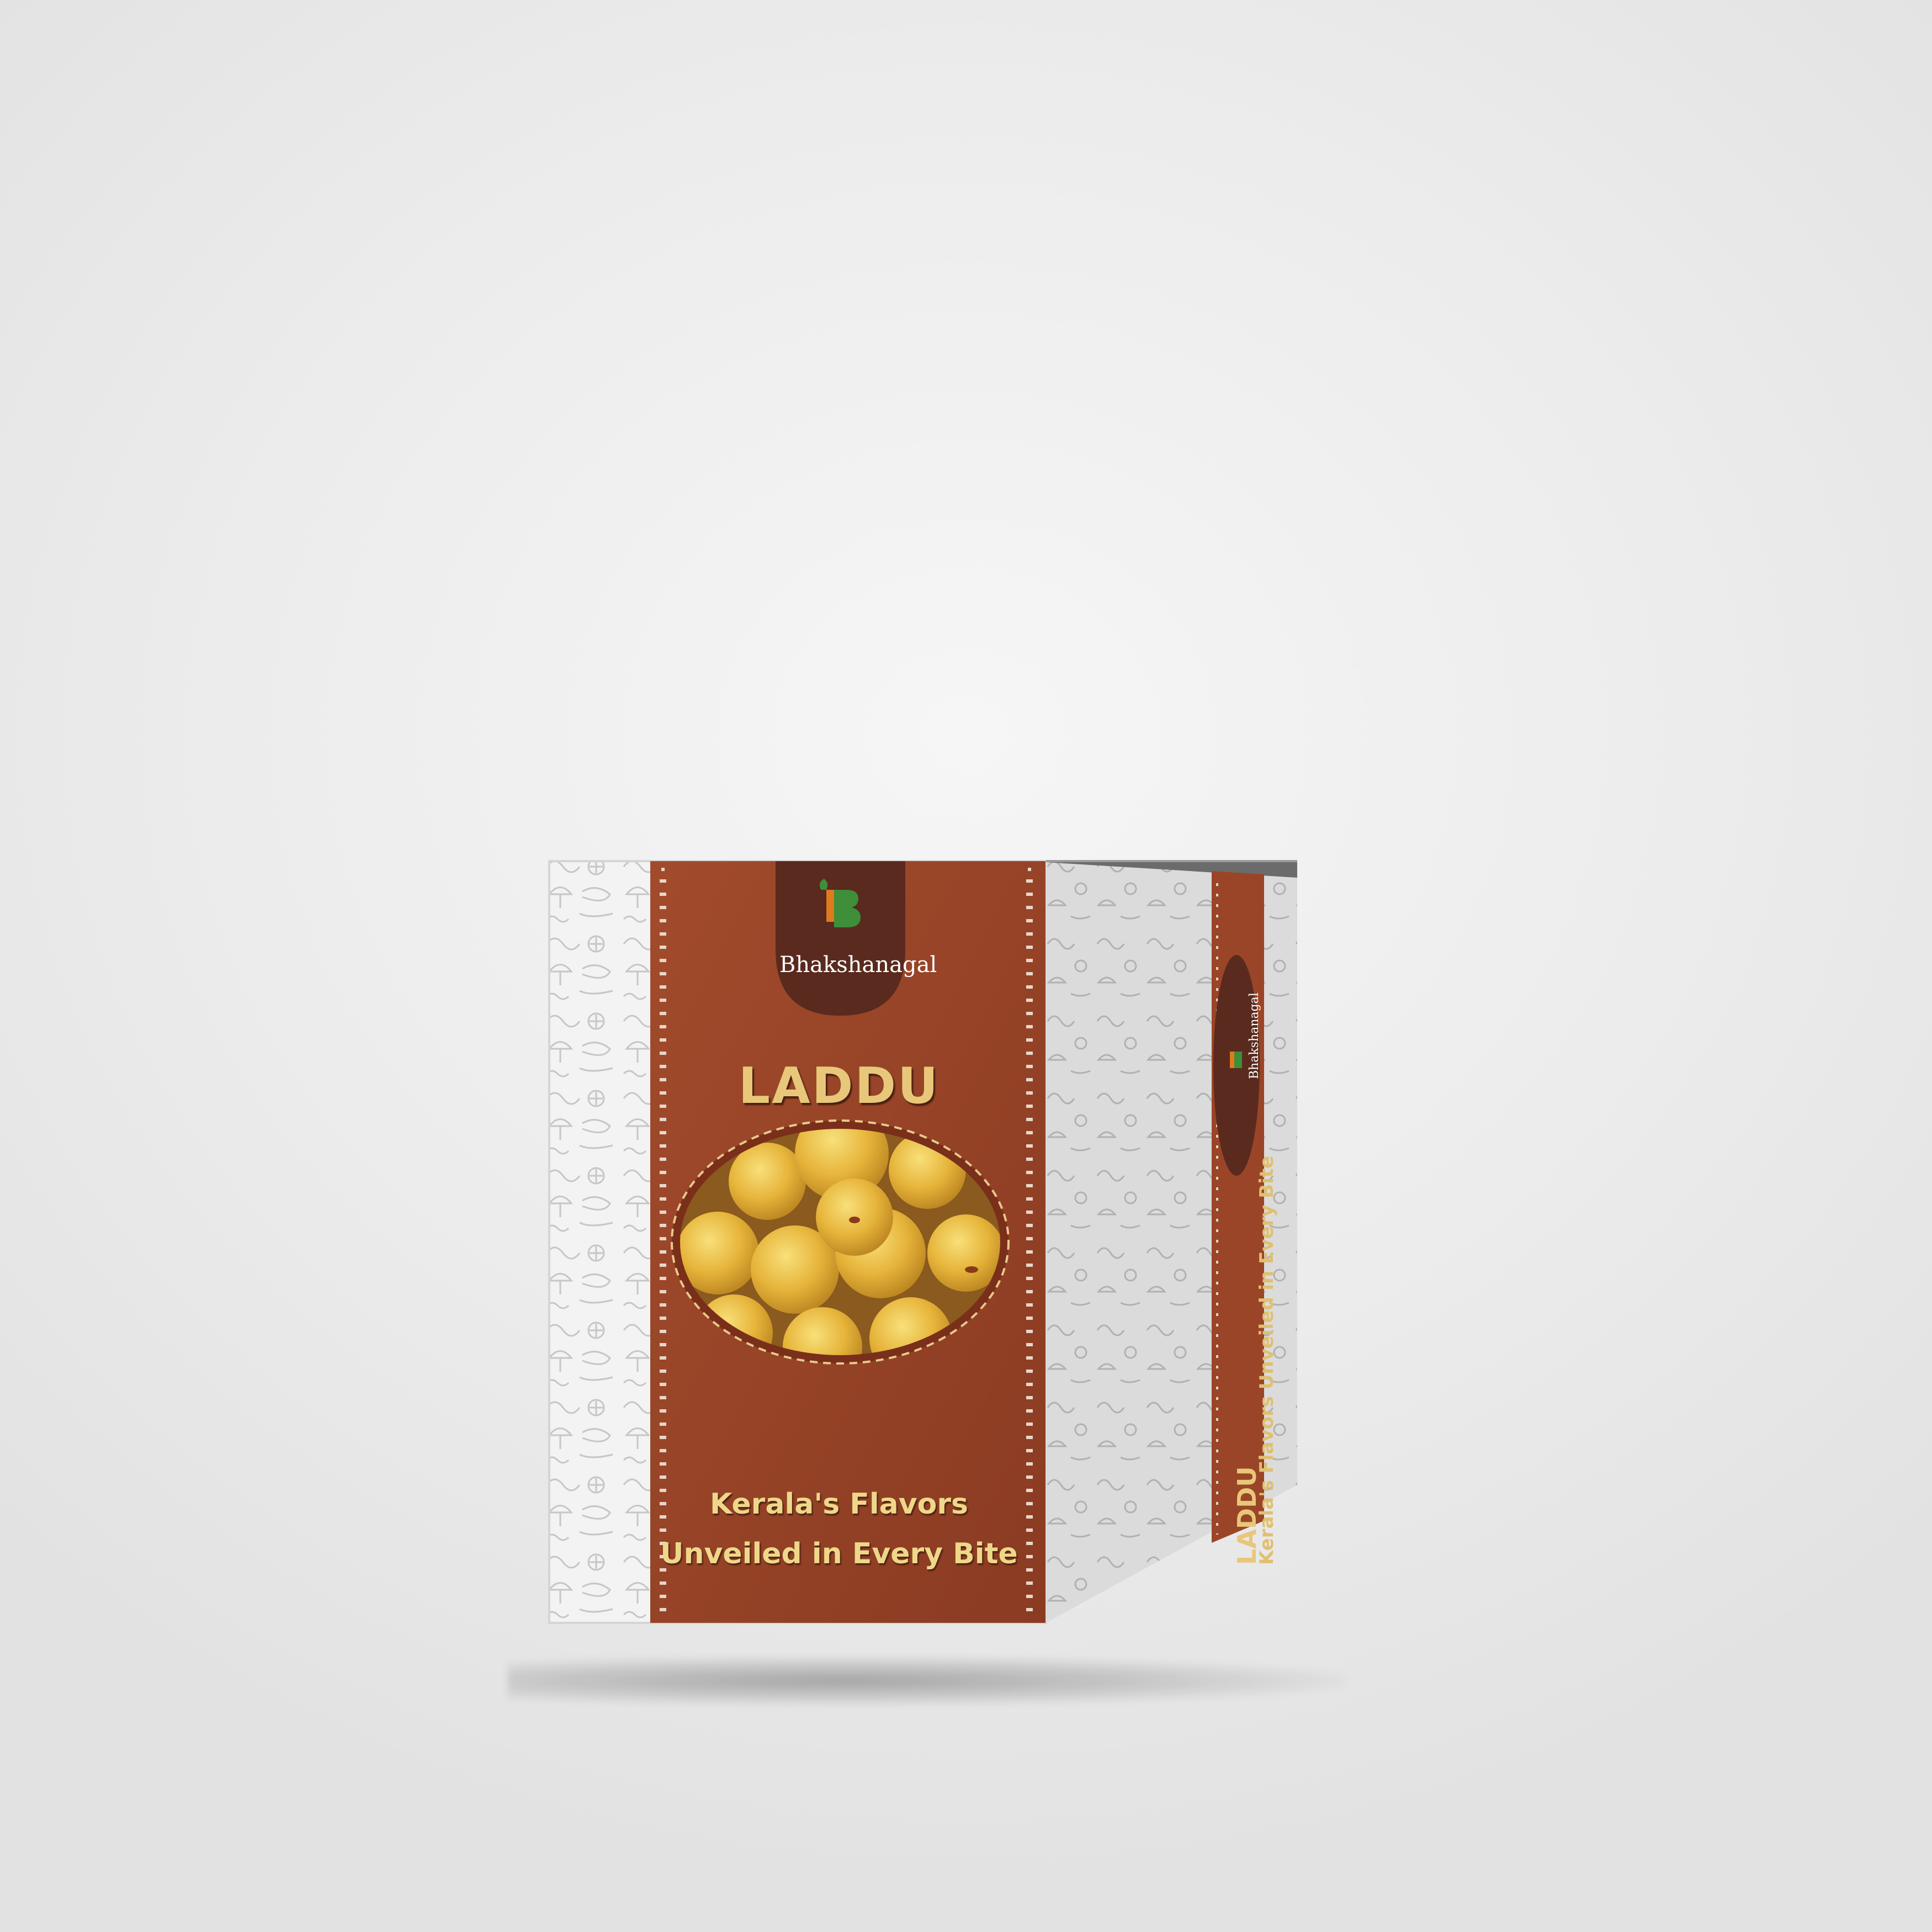 Image resolution: width=1932 pixels, height=1932 pixels. Describe the element at coordinates (1236, 1060) in the screenshot. I see `side-logo-icon` at that location.